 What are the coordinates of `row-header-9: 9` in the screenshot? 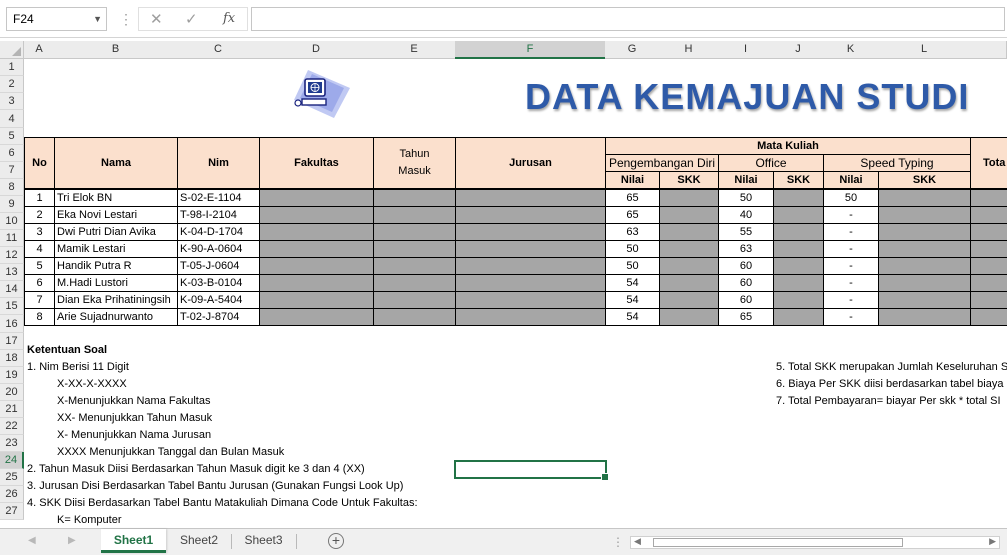 It's located at (12, 204).